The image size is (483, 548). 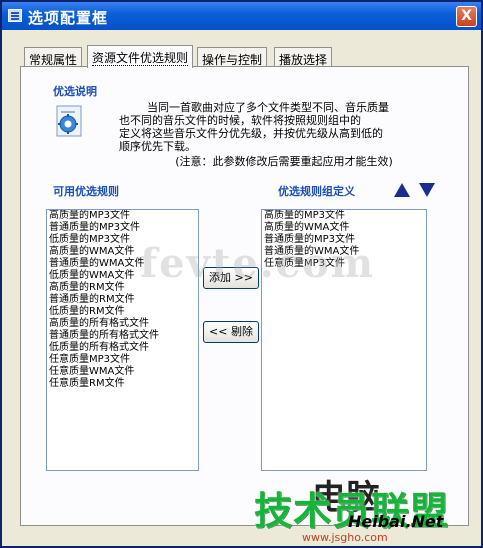 What do you see at coordinates (53, 60) in the screenshot?
I see `tab-general-label: 常规属性` at bounding box center [53, 60].